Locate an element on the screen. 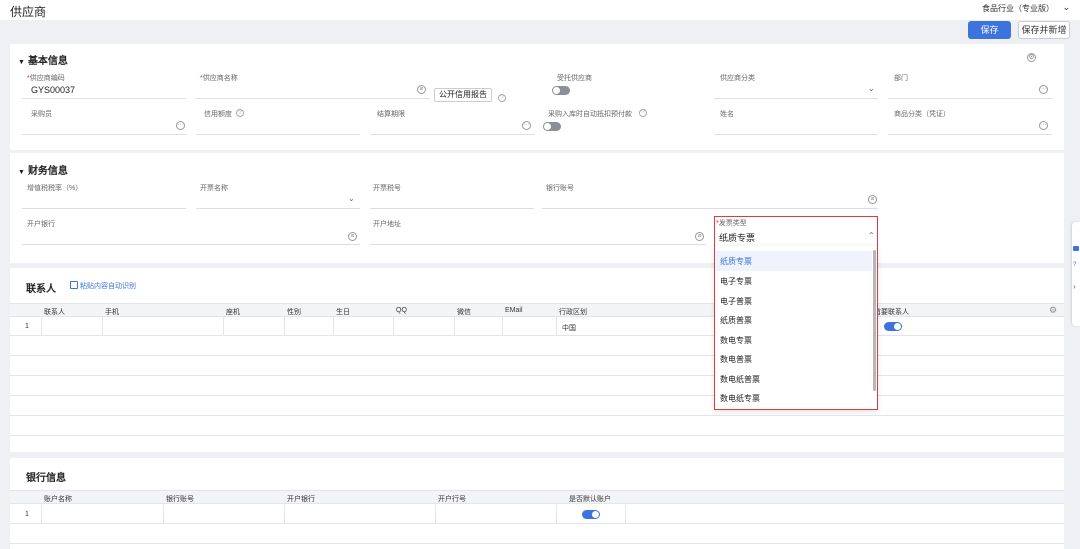  paste-auto-detect-link: 粘贴内容自动识别 is located at coordinates (108, 286).